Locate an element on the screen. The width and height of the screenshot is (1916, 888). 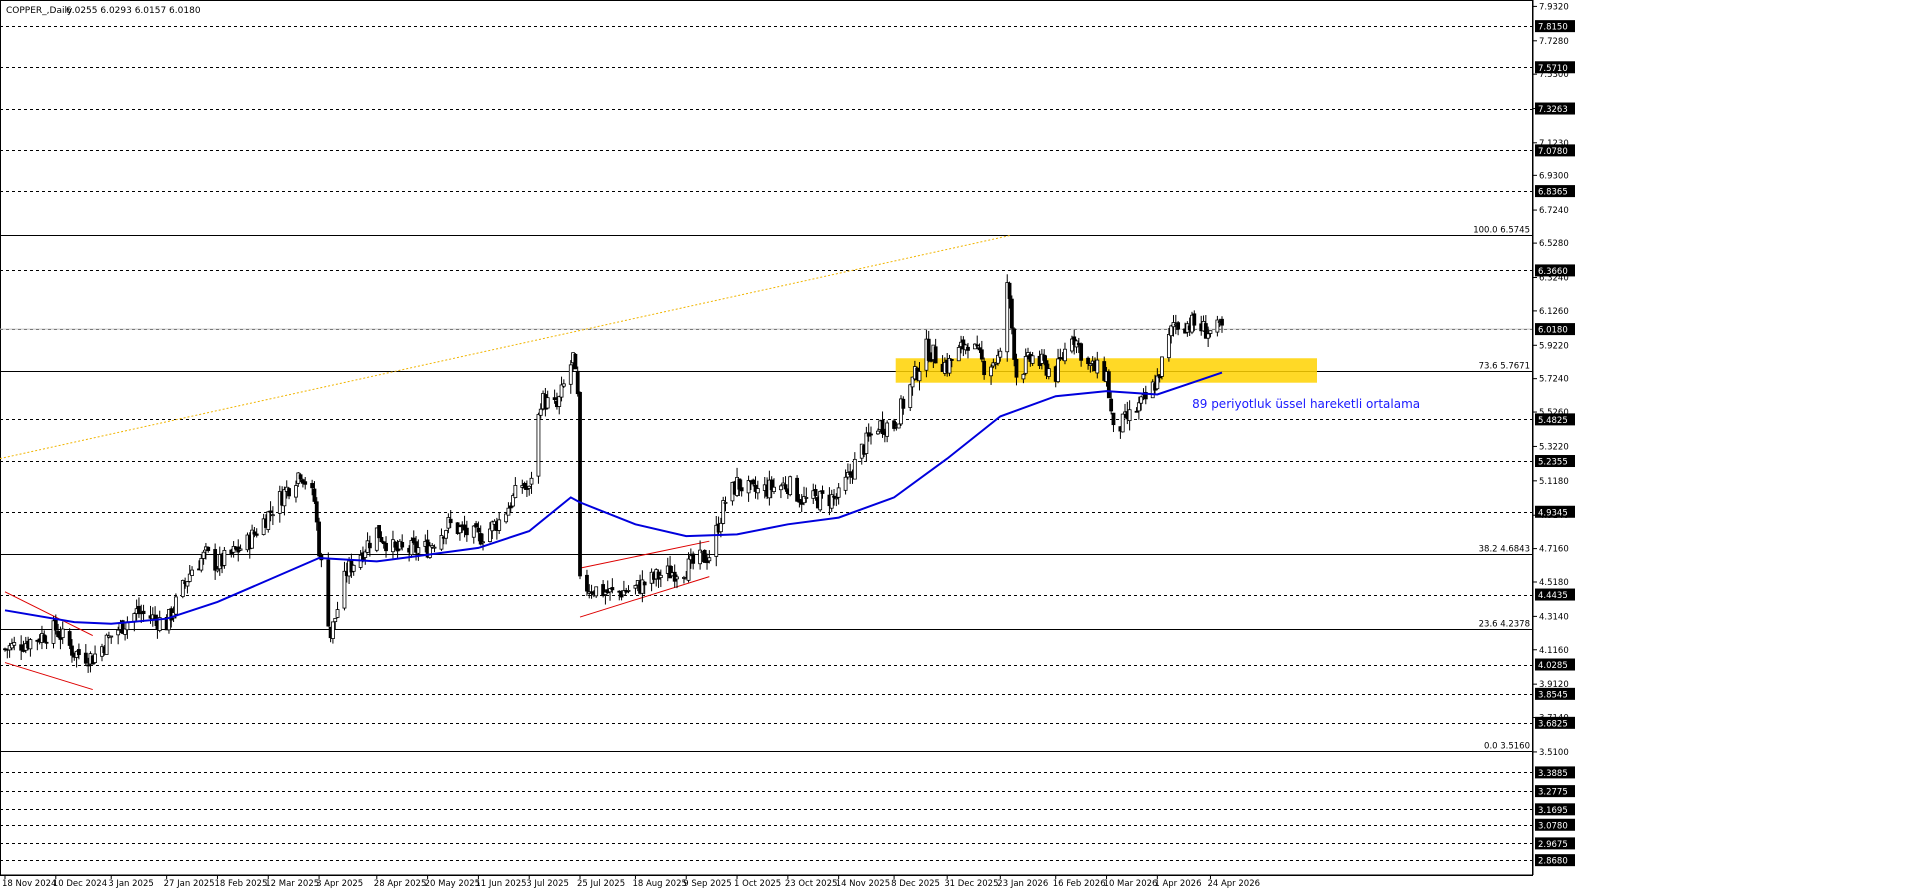
price-level-label: 3.1695 is located at coordinates (1553, 811).